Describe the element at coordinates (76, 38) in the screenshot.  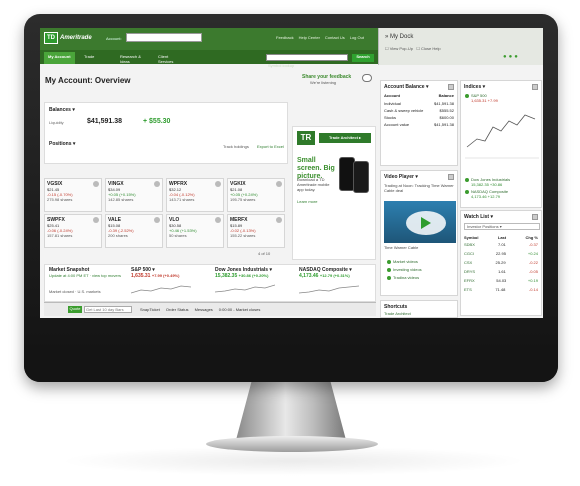
I see `logo-name: Ameritrade` at that location.